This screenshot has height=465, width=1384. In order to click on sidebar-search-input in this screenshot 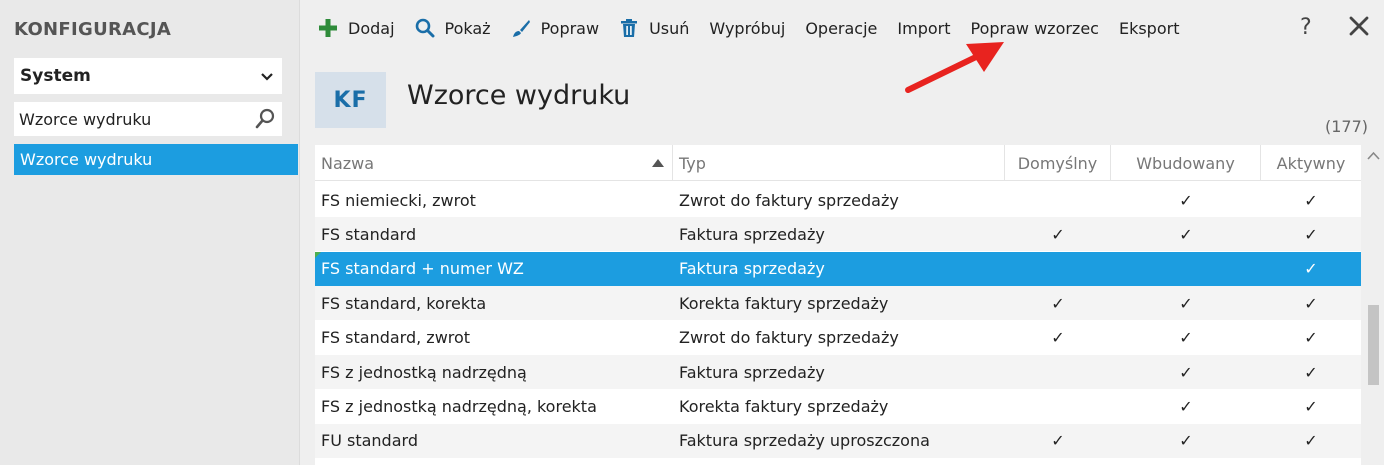, I will do `click(129, 119)`.